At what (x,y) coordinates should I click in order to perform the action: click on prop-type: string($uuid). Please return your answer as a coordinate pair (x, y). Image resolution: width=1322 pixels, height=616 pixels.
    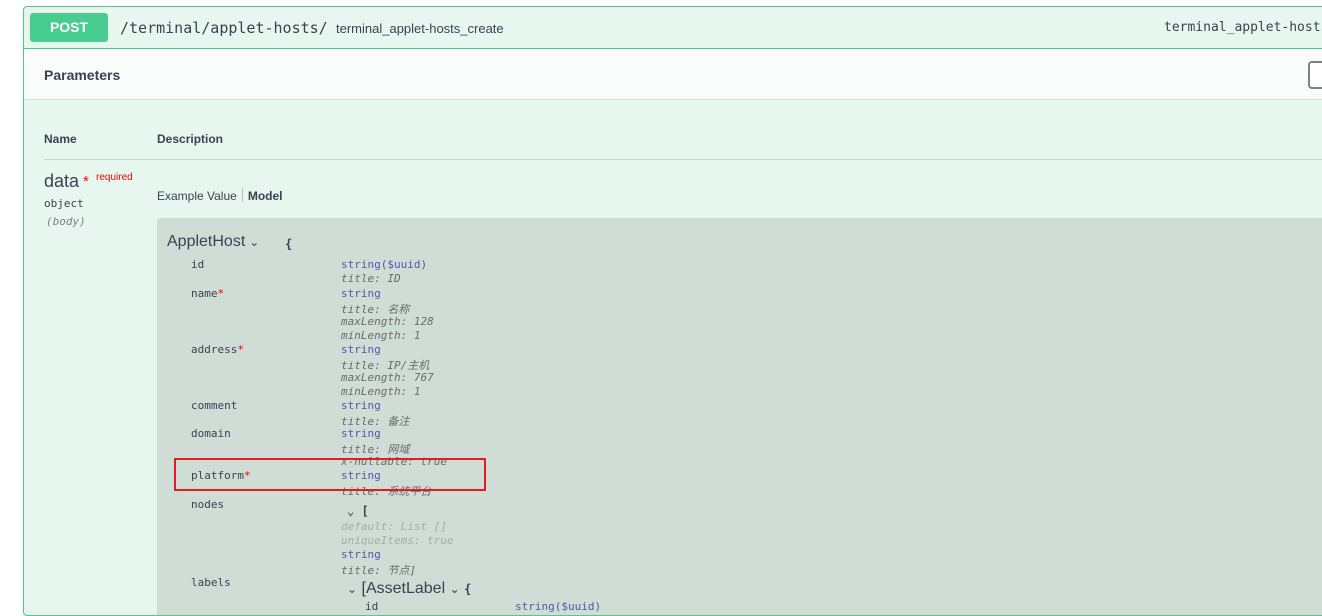
    Looking at the image, I should click on (384, 264).